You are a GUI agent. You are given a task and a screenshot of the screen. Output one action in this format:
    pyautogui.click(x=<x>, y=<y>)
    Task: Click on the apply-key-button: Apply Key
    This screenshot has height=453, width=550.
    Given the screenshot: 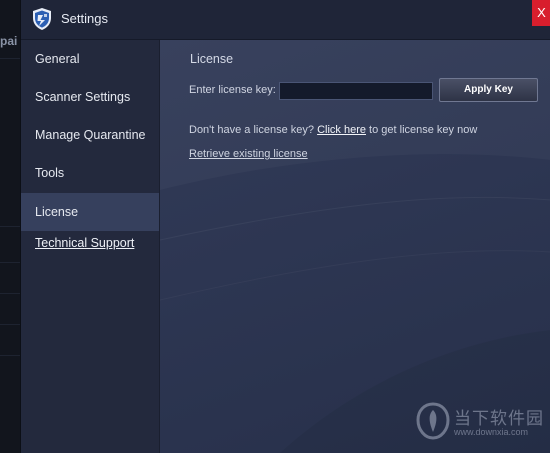 What is the action you would take?
    pyautogui.click(x=488, y=90)
    